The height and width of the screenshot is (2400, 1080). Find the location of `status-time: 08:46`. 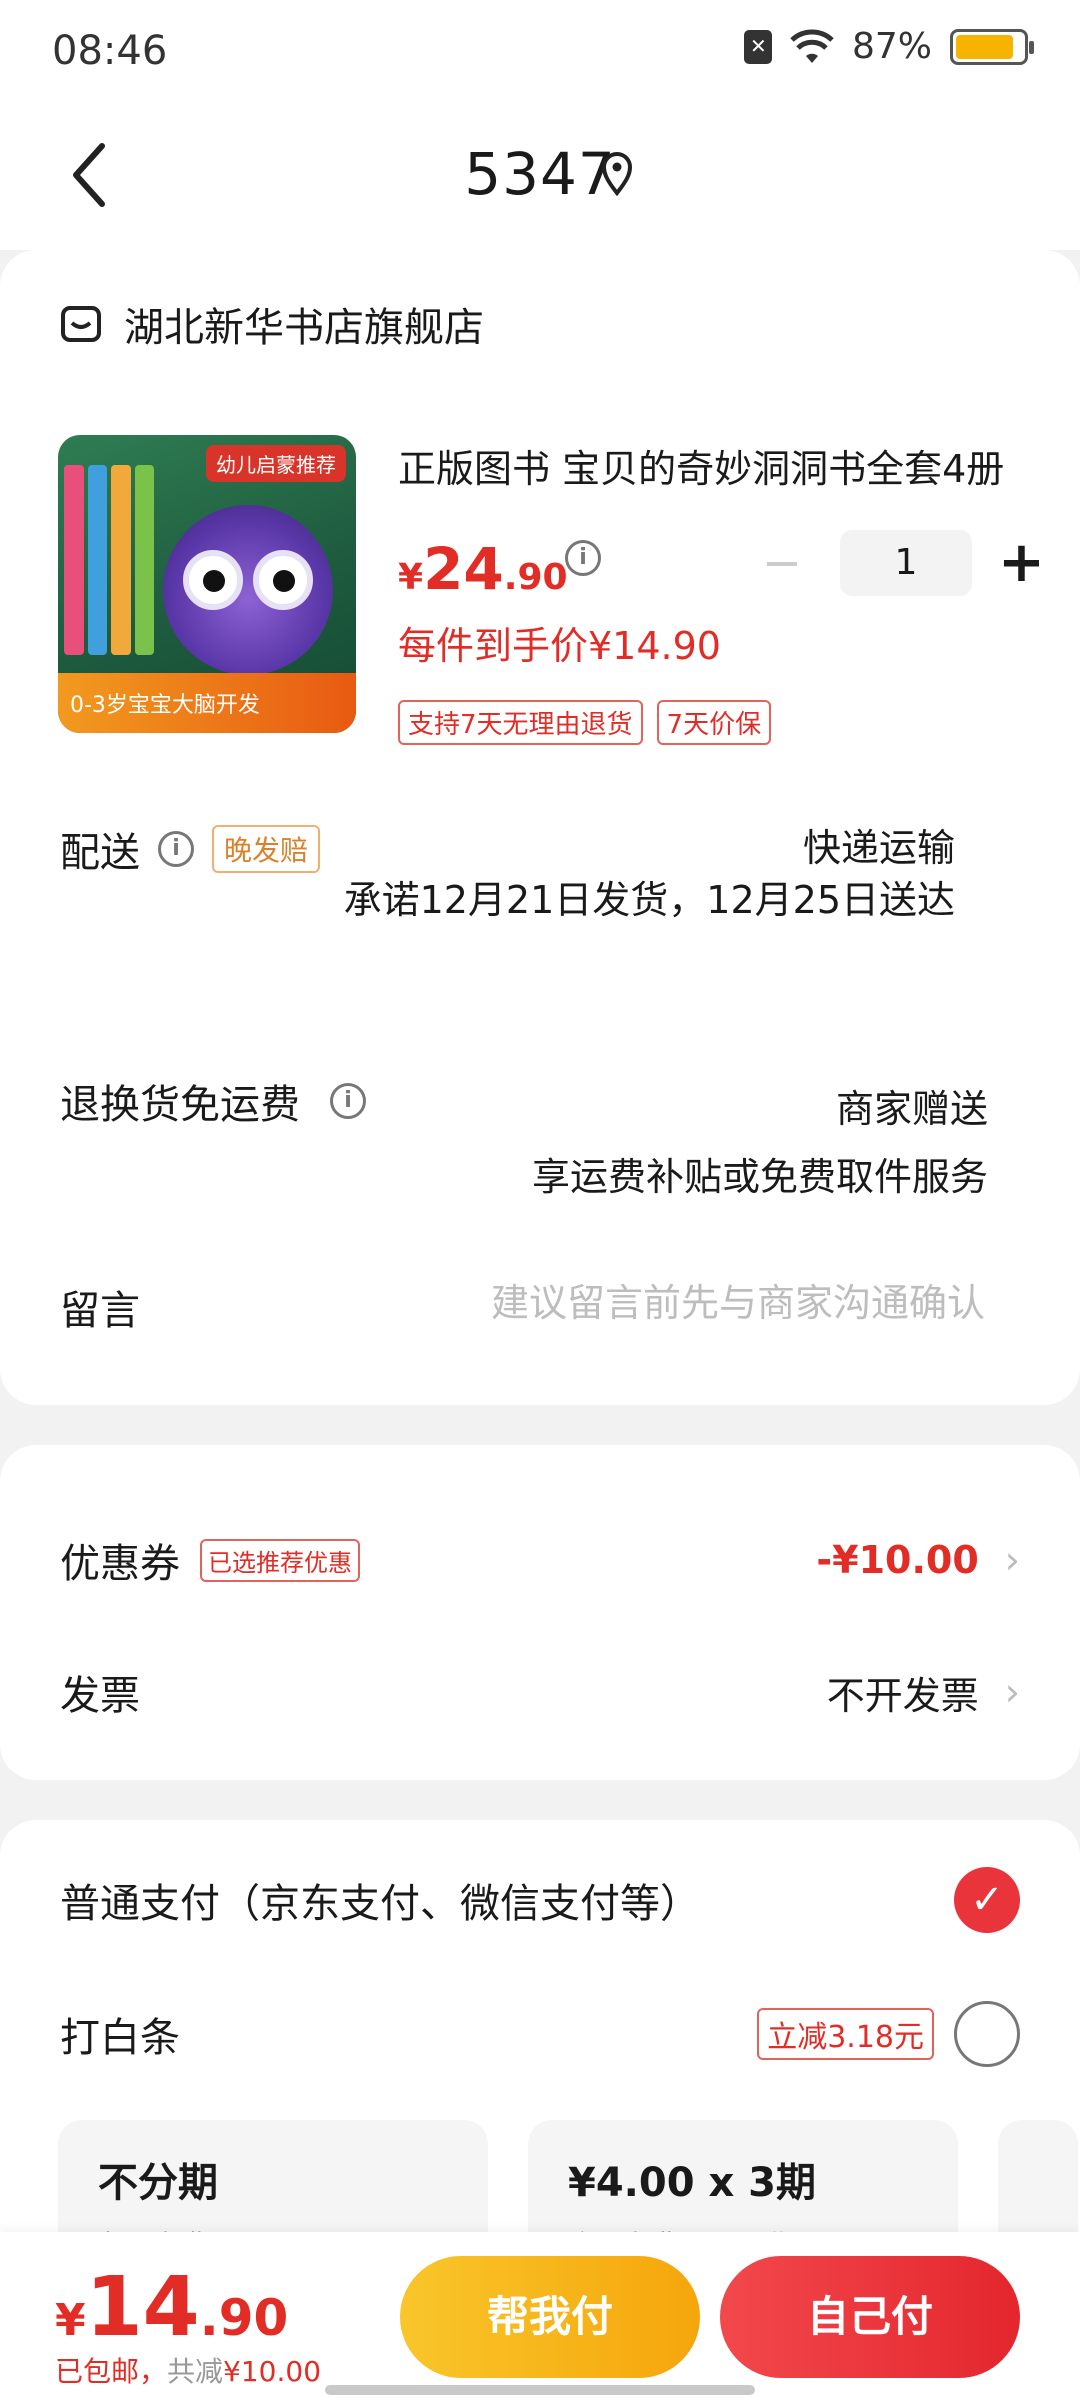

status-time: 08:46 is located at coordinates (110, 51).